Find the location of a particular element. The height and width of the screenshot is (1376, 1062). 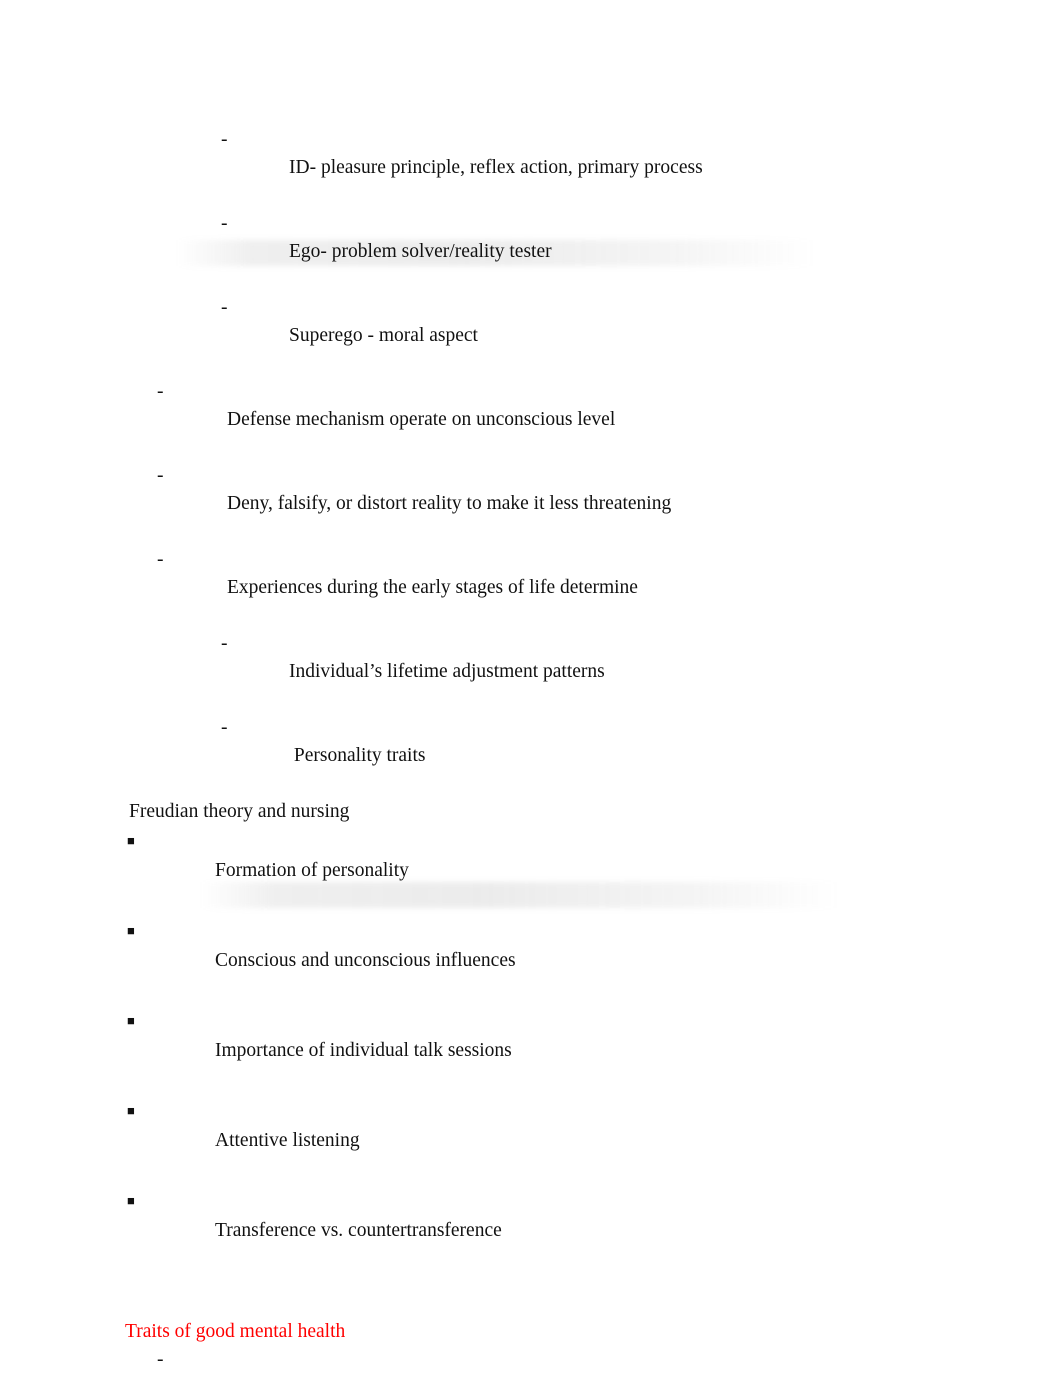

list-item: ■ Transference vs. countertransference is located at coordinates (531, 1231).